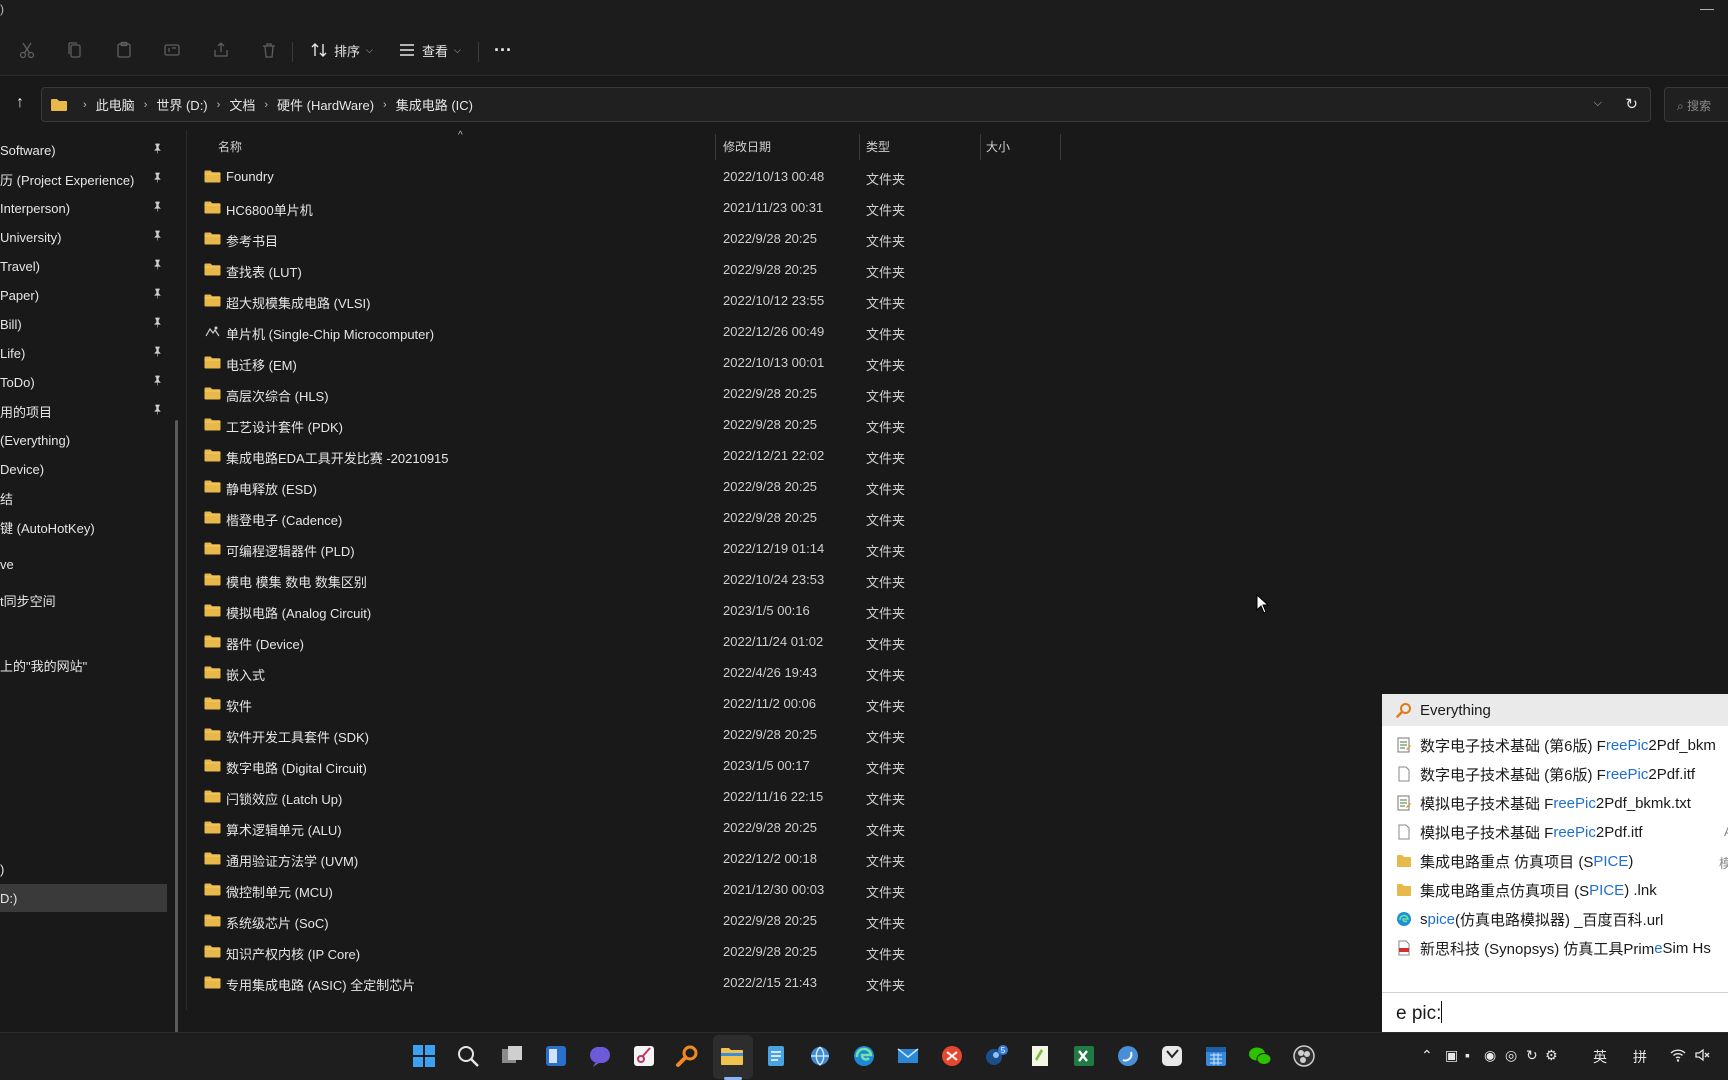 The width and height of the screenshot is (1728, 1080). Describe the element at coordinates (84, 179) in the screenshot. I see `sidebar-item: 历 (Project Experience)` at that location.